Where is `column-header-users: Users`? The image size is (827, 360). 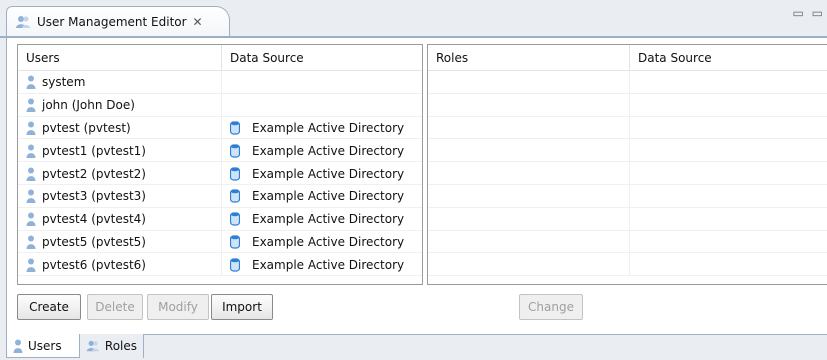
column-header-users: Users is located at coordinates (120, 58).